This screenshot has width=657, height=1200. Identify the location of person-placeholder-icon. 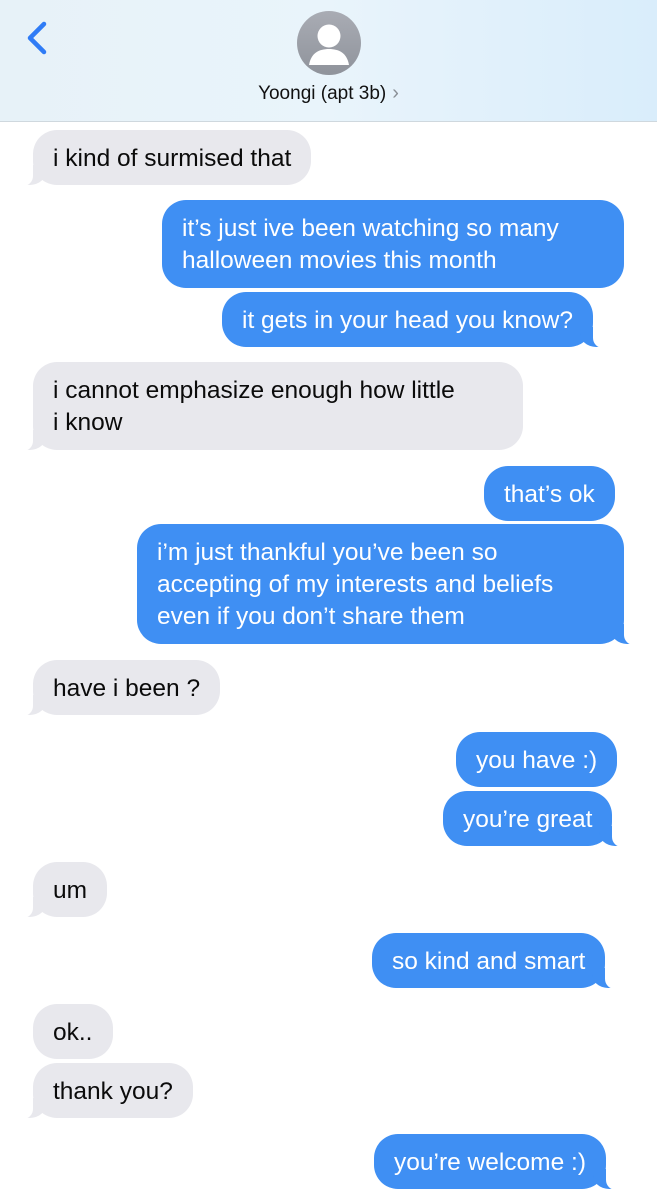
(329, 44).